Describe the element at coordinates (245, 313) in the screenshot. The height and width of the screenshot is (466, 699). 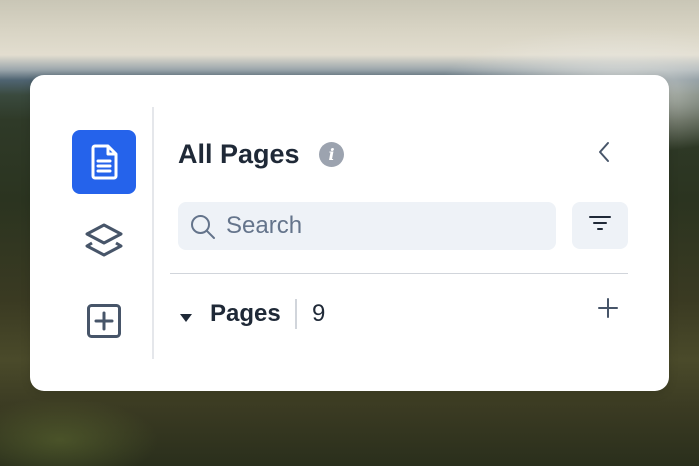
I see `section-label: Pages` at that location.